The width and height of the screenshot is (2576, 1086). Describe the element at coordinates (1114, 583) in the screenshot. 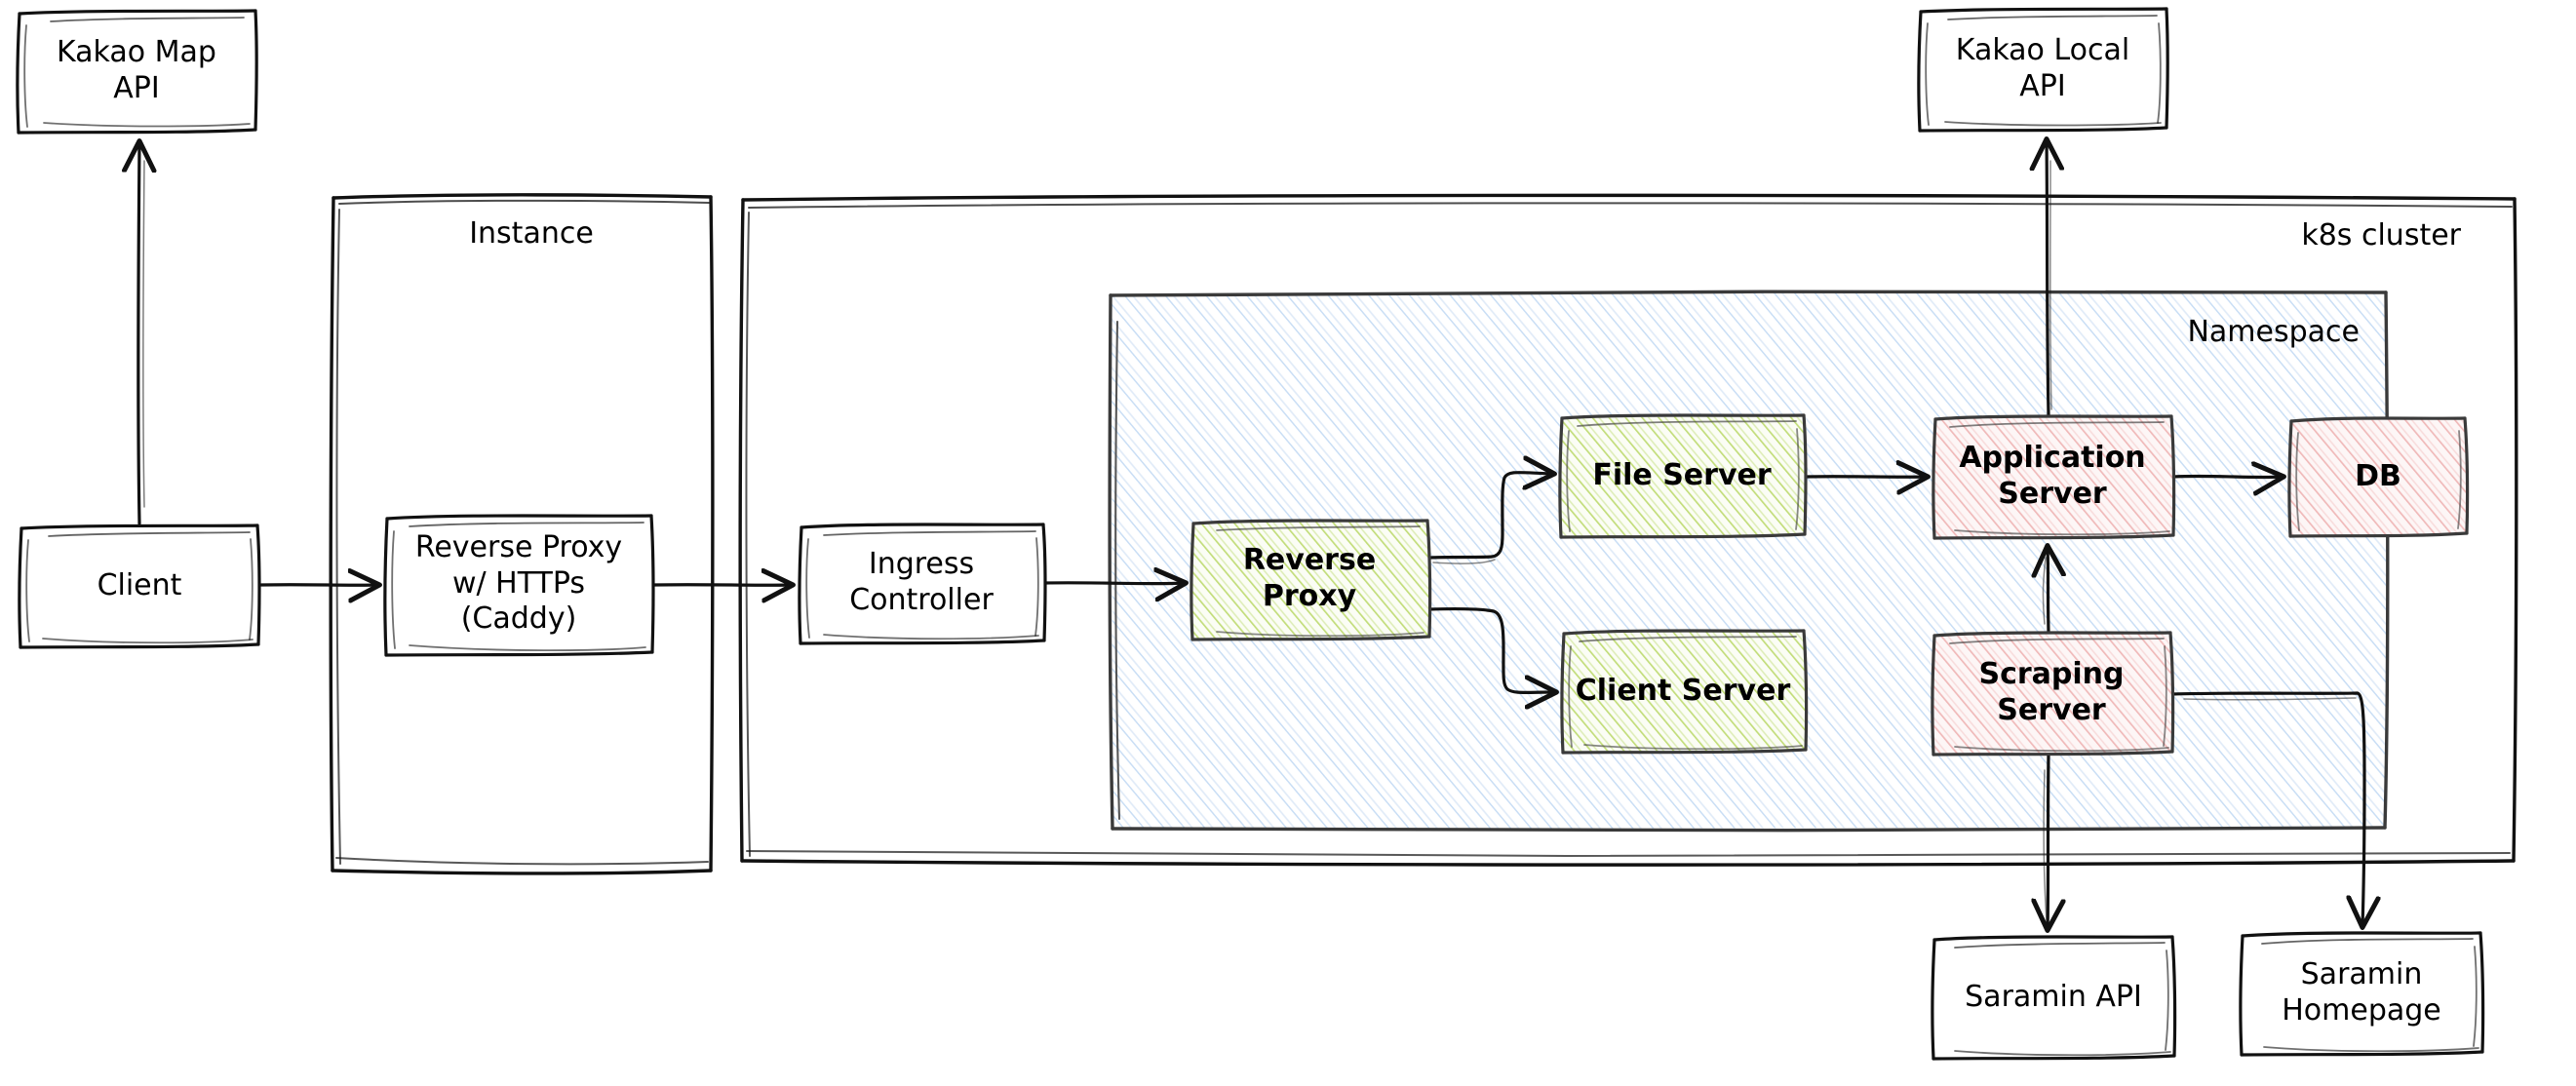

I see `edge-ingress-to-reverse-proxy` at that location.